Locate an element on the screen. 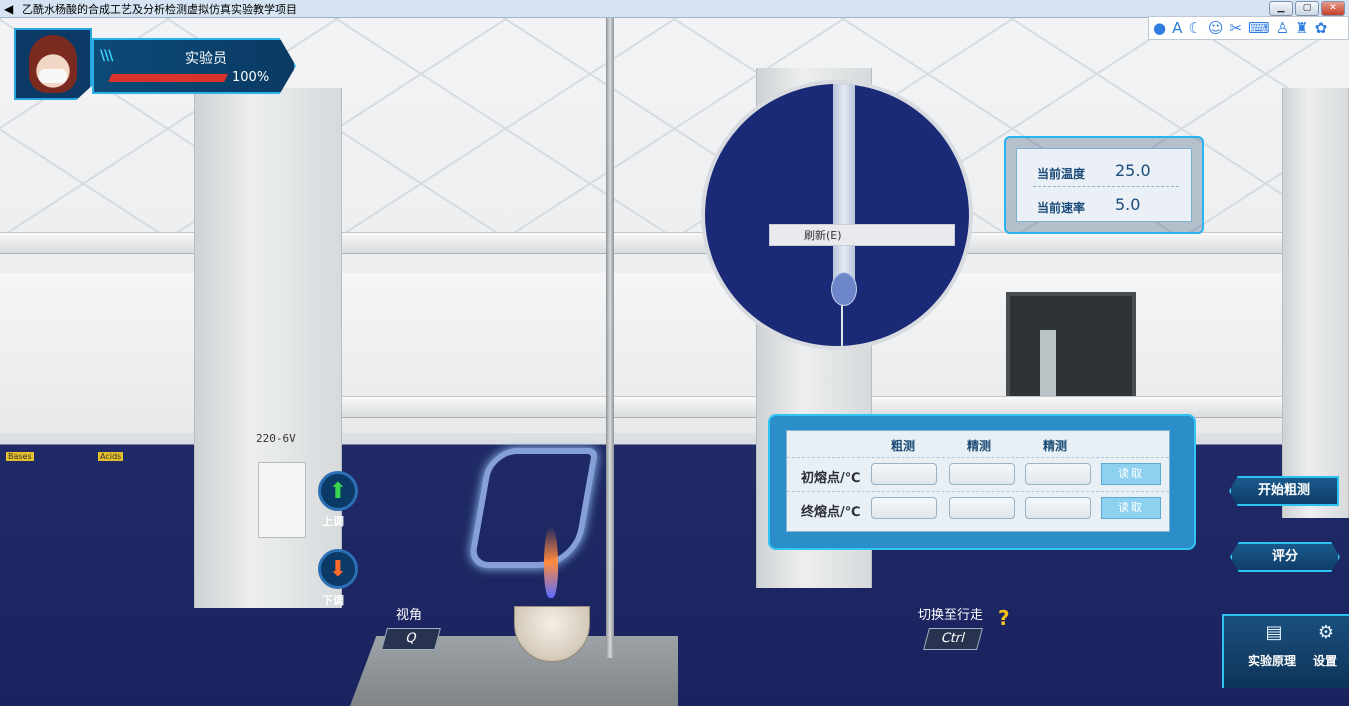 This screenshot has height=706, width=1349. window-controls: ▁ ▢ ✕ is located at coordinates (1307, 8).